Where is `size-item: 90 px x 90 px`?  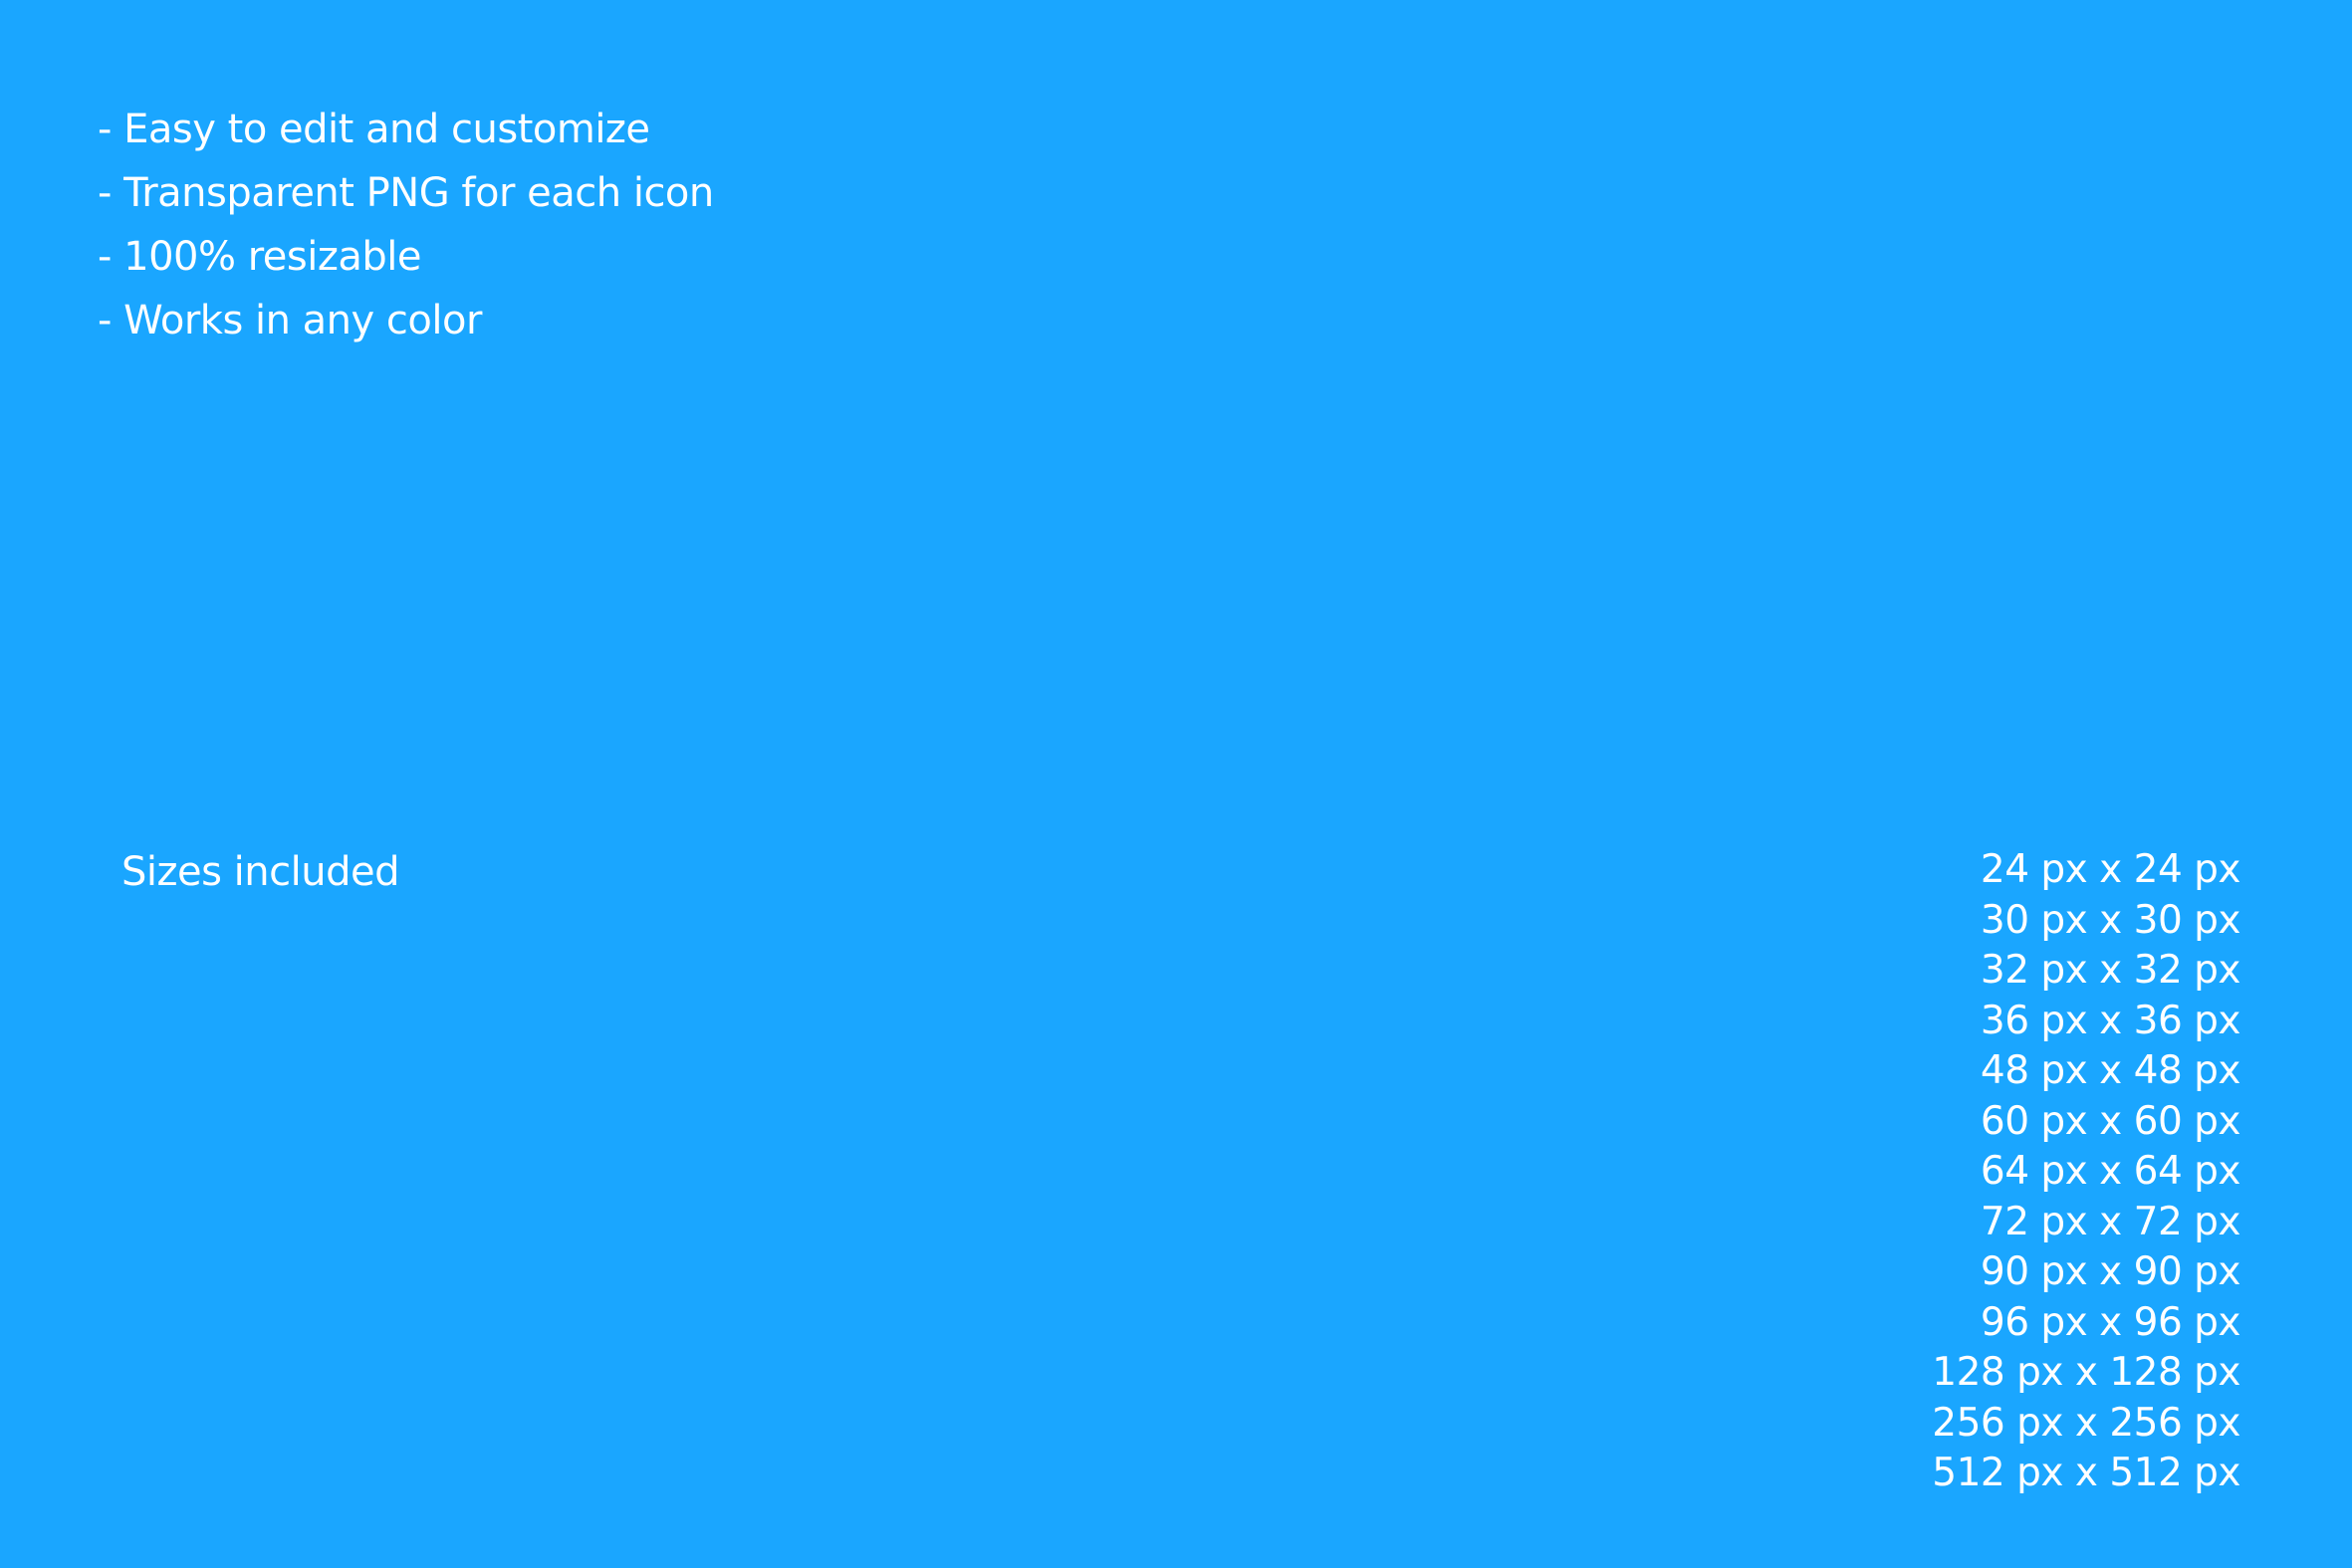 size-item: 90 px x 90 px is located at coordinates (2110, 1272).